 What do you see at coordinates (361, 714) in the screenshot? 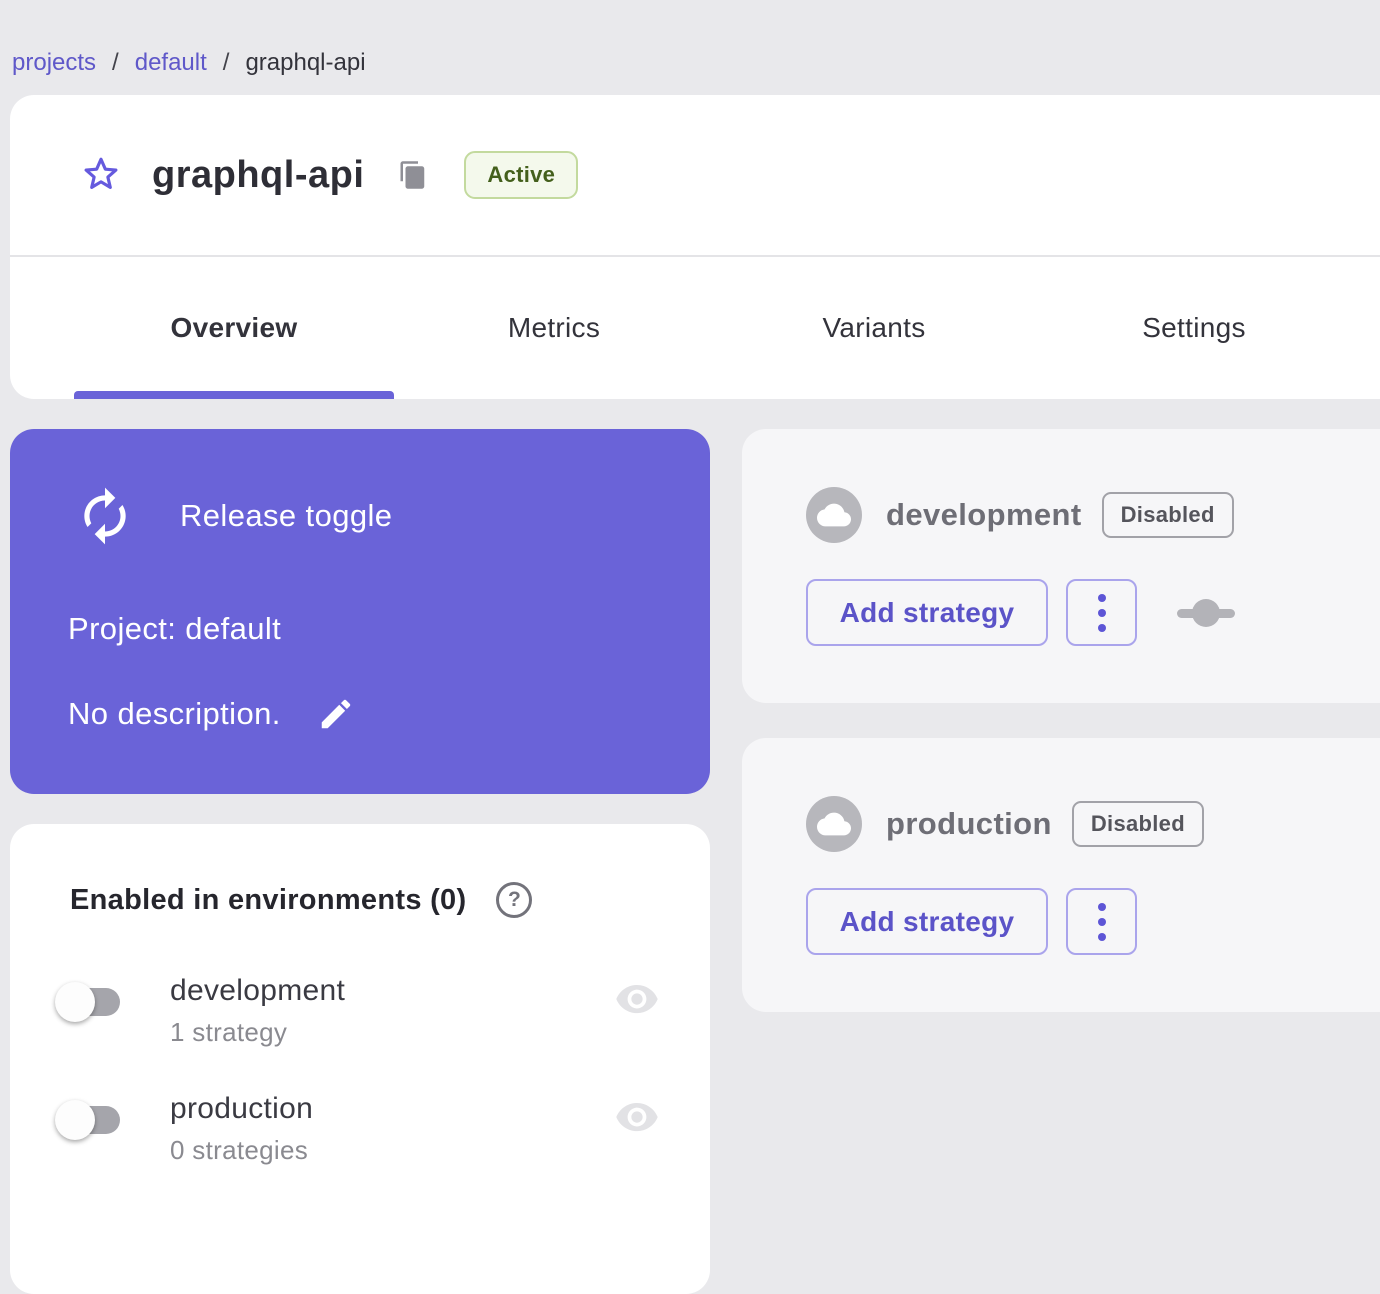
I see `description-row: No description.` at bounding box center [361, 714].